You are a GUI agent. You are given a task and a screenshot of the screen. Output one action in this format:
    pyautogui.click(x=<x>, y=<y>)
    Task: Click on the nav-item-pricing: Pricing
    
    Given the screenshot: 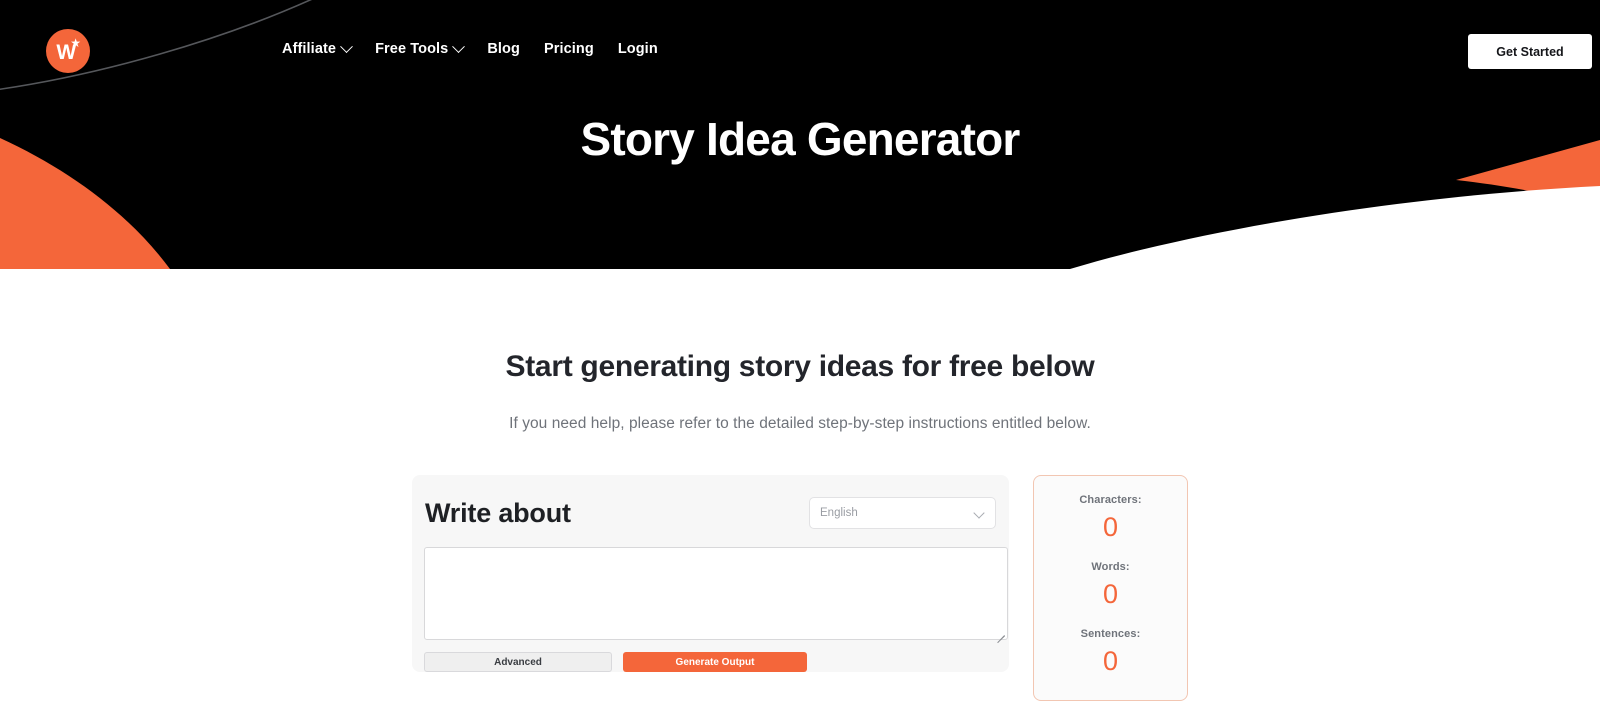 What is the action you would take?
    pyautogui.click(x=569, y=49)
    